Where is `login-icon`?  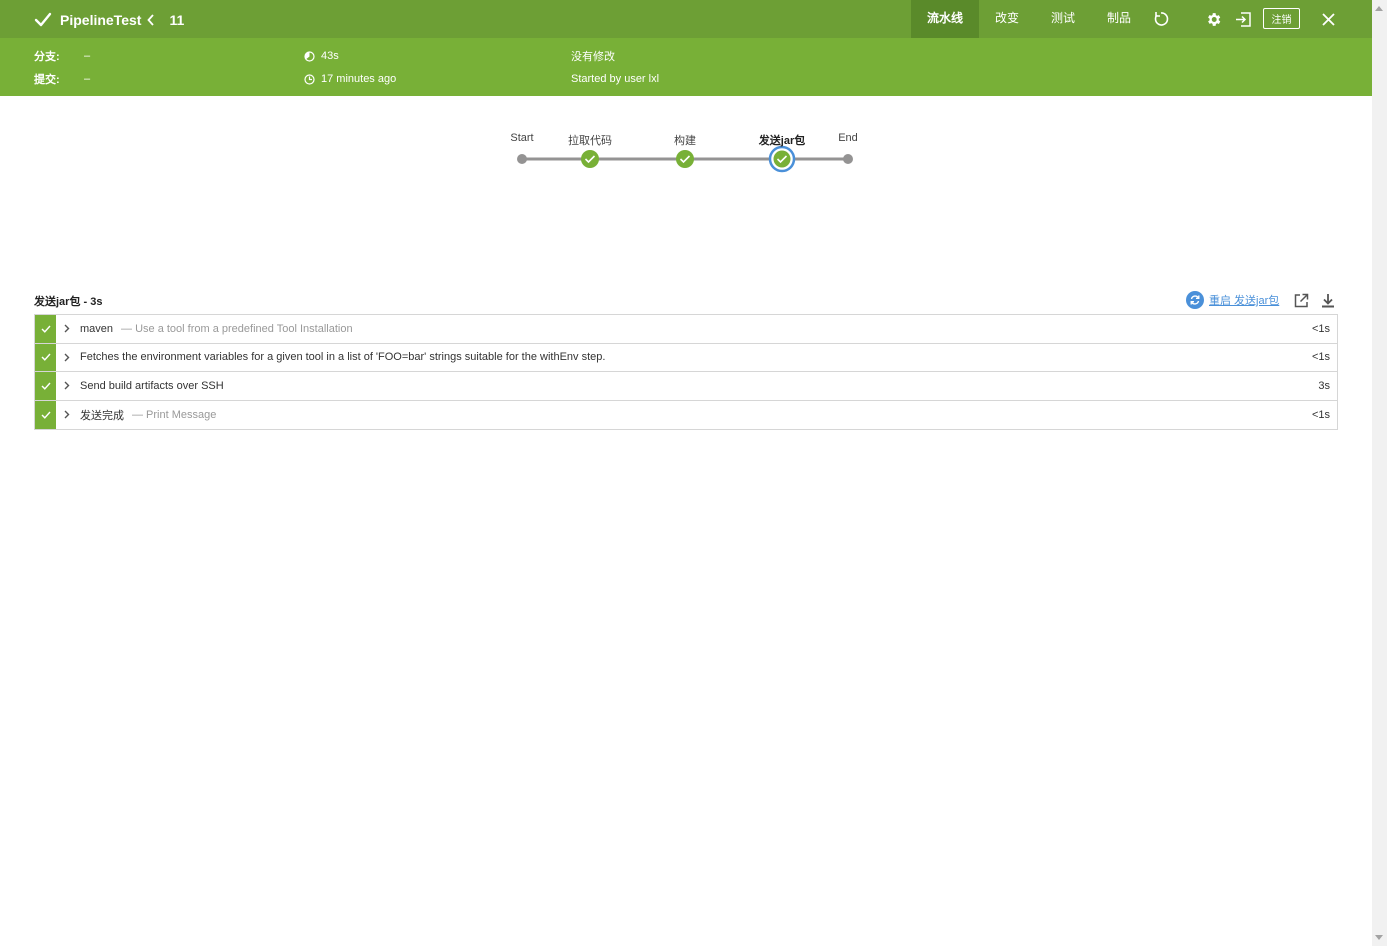
login-icon is located at coordinates (1243, 19).